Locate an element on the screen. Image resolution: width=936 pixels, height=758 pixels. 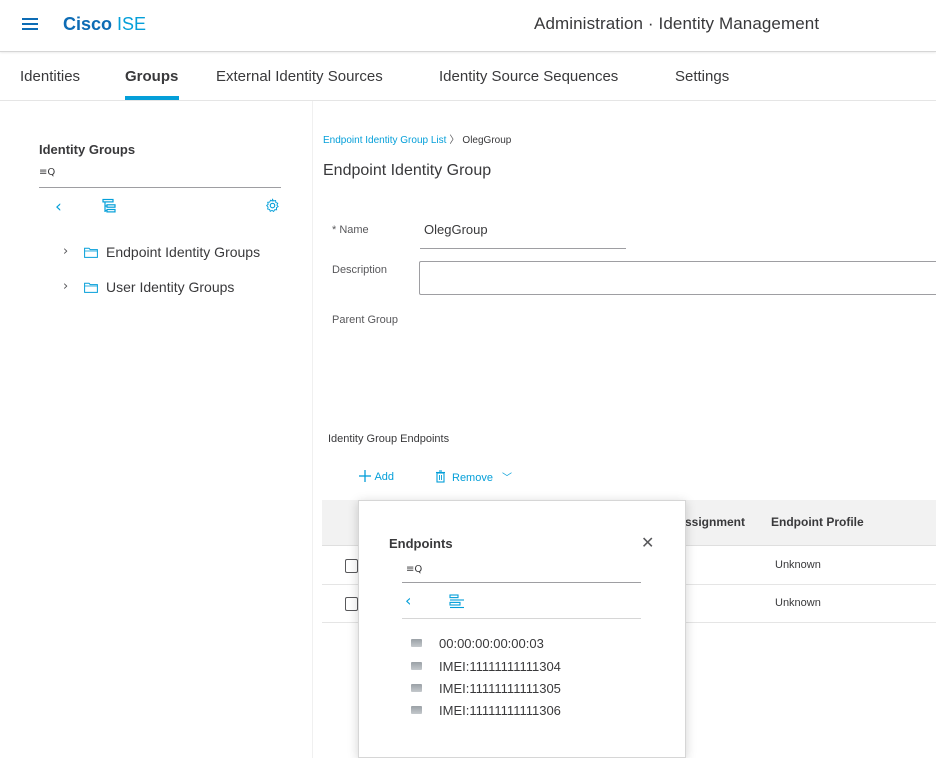
form-title: Endpoint Identity Group is located at coordinates (407, 170).